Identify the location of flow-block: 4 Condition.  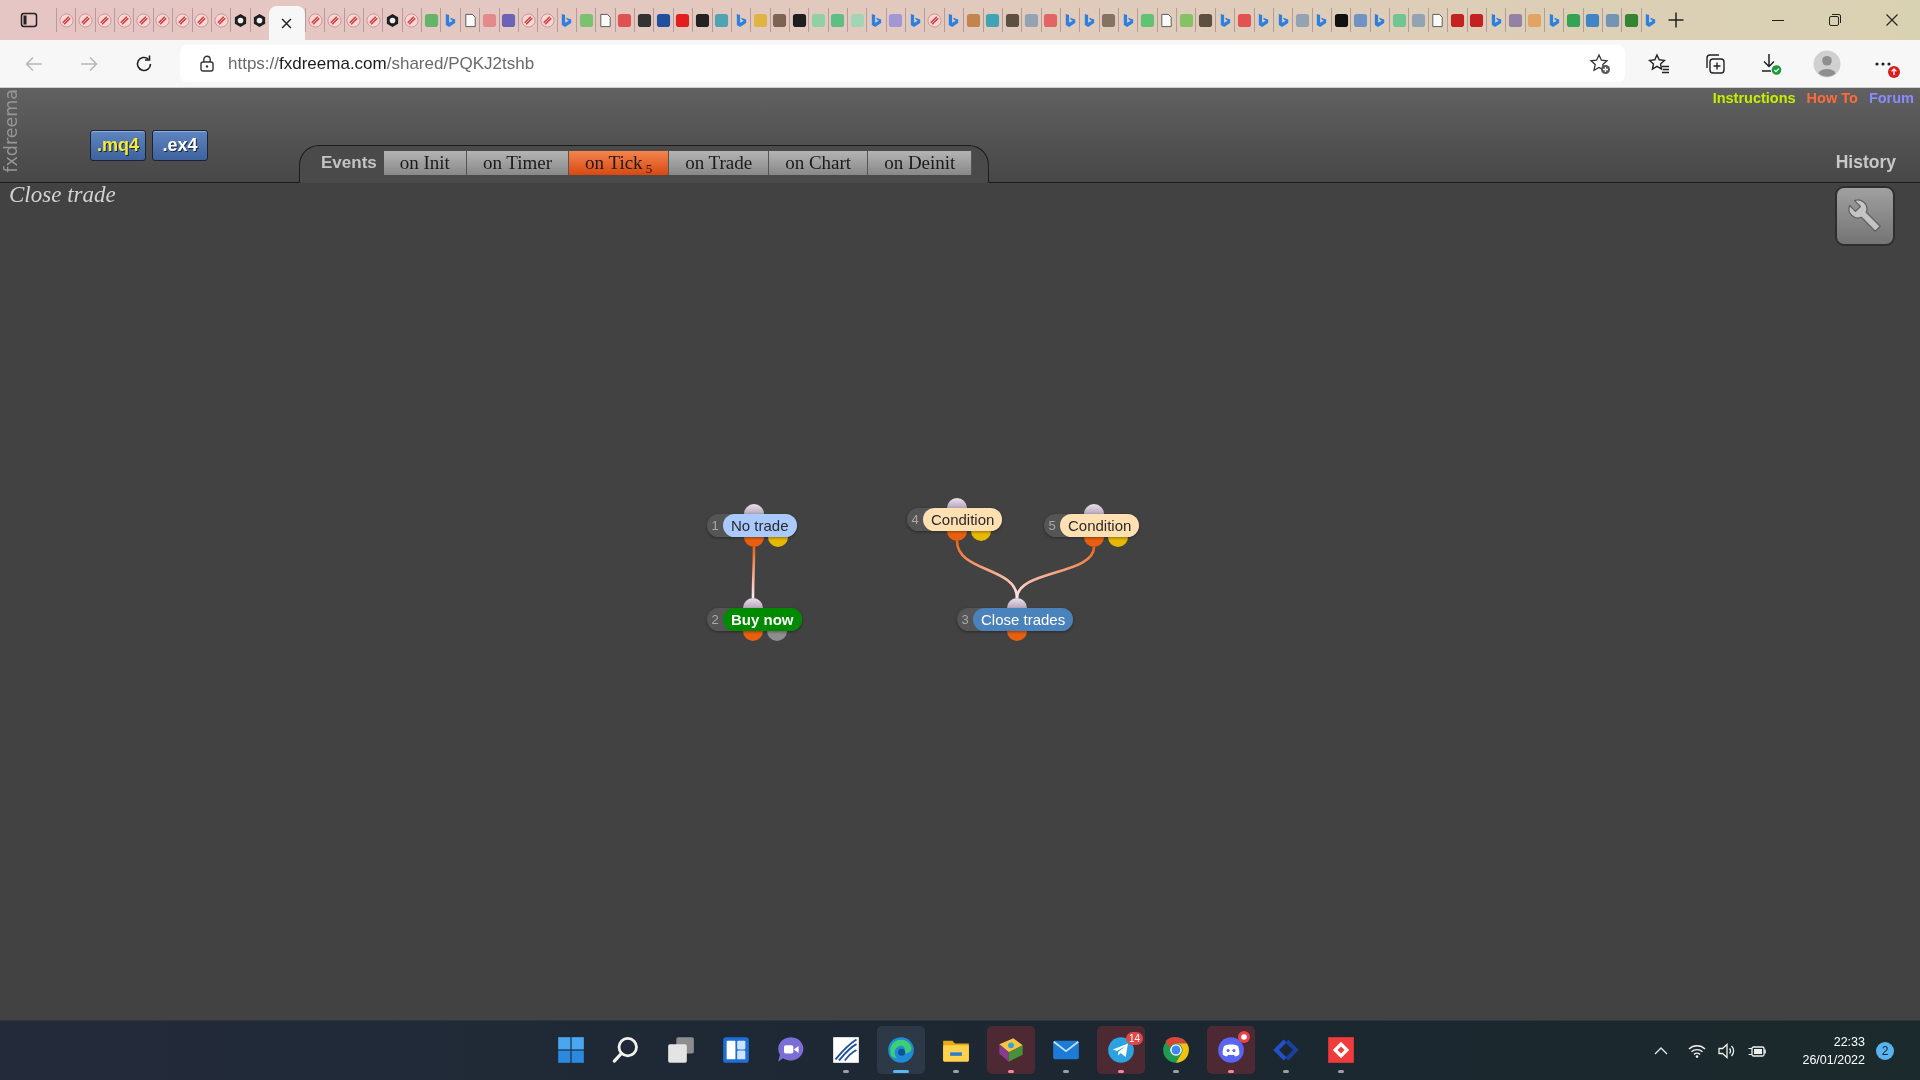
(955, 519).